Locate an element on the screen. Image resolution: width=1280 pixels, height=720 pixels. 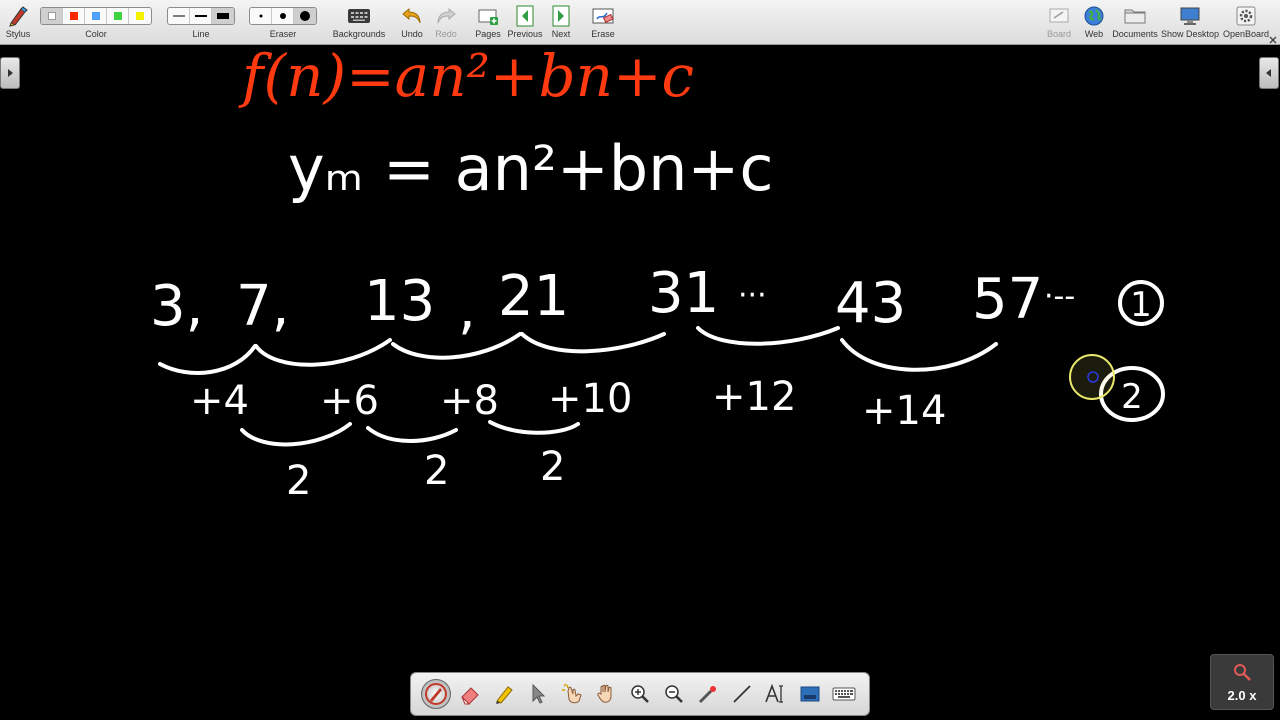
circled-label-1: 1 is located at coordinates (1141, 303).